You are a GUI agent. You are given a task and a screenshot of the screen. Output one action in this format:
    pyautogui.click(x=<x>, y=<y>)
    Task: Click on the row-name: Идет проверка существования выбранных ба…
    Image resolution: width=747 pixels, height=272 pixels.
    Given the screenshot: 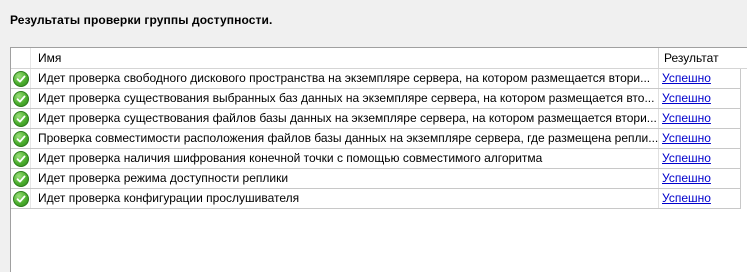 What is the action you would take?
    pyautogui.click(x=345, y=98)
    